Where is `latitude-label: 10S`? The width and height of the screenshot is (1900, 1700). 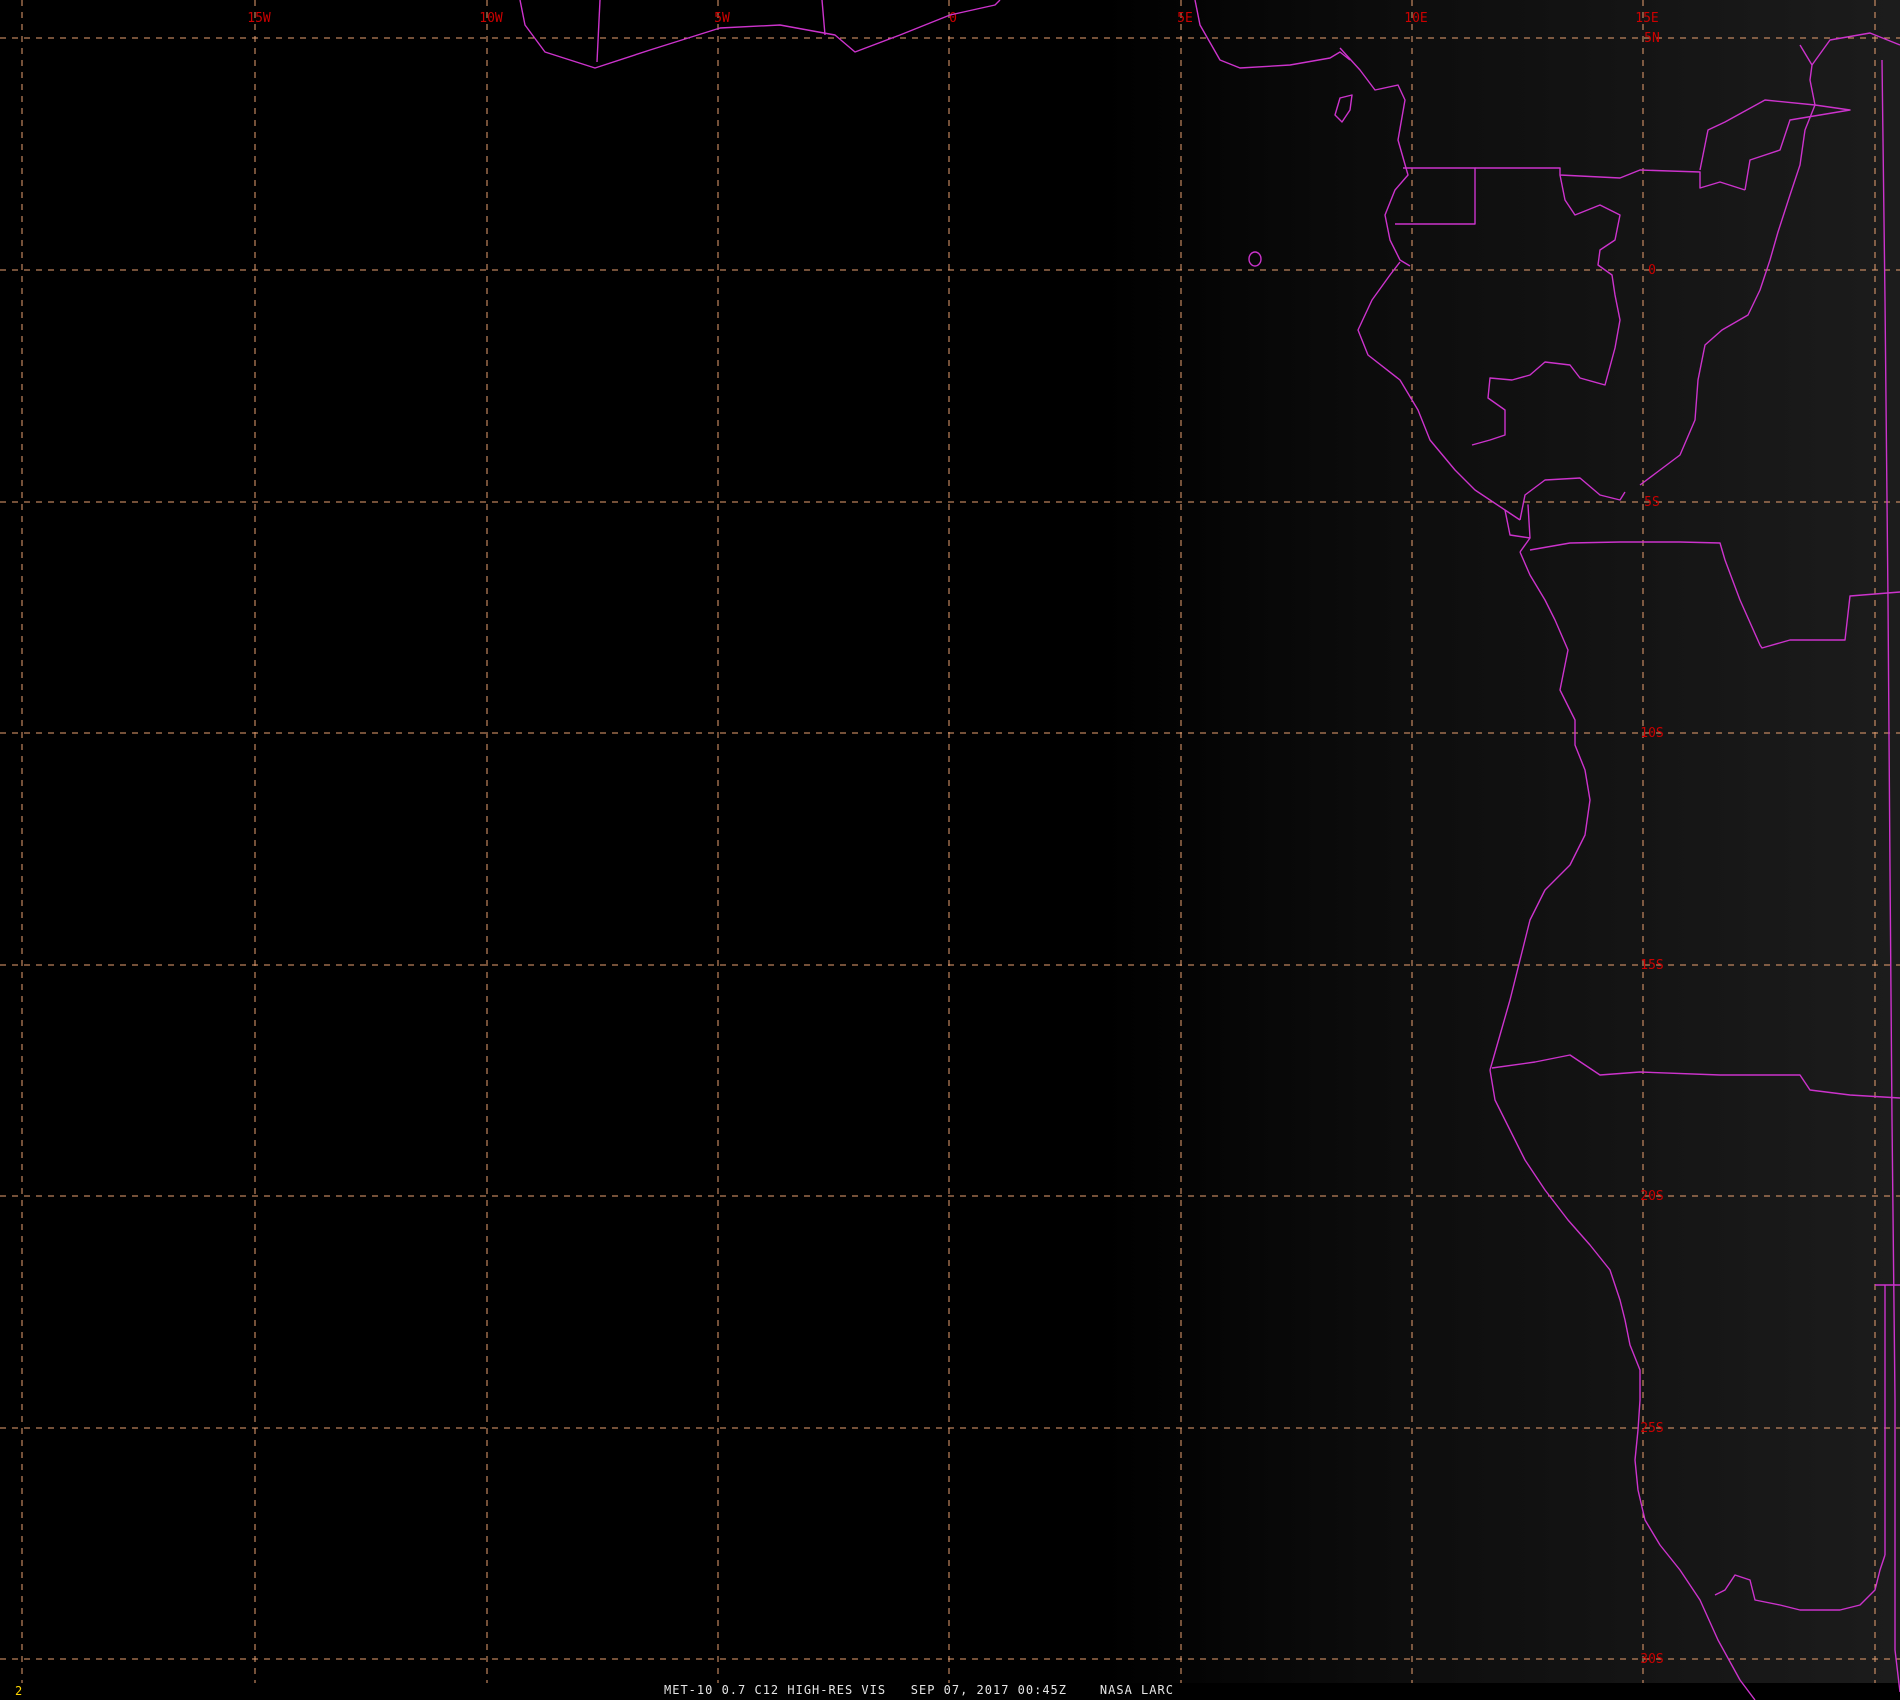 latitude-label: 10S is located at coordinates (1651, 733).